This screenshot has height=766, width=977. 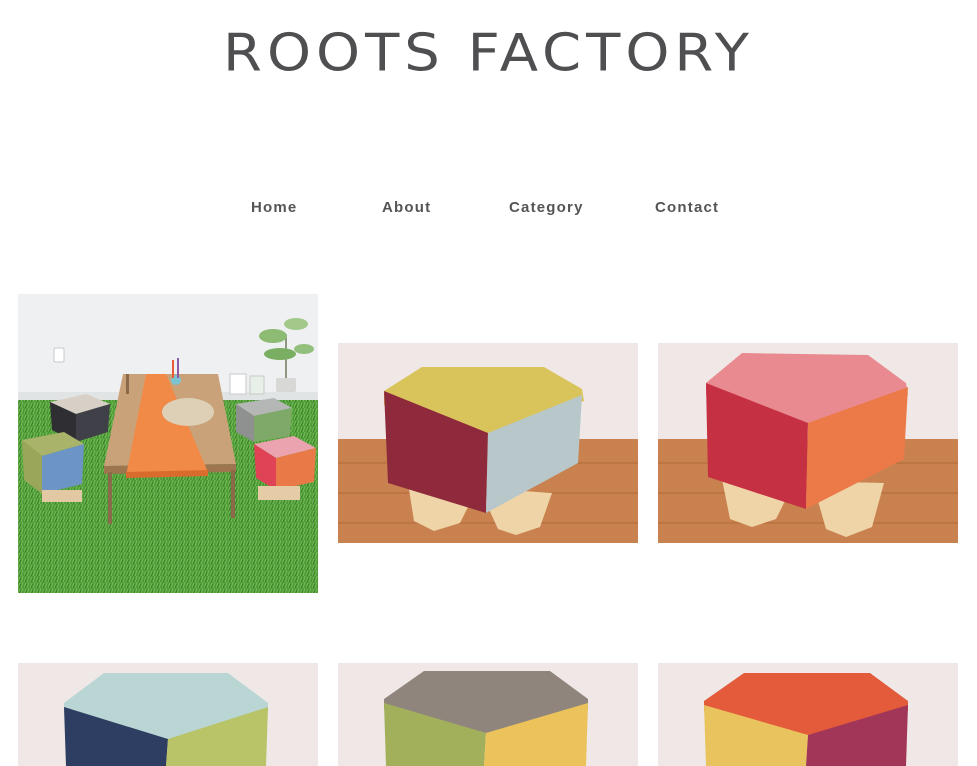 What do you see at coordinates (546, 207) in the screenshot?
I see `nav-category: Category` at bounding box center [546, 207].